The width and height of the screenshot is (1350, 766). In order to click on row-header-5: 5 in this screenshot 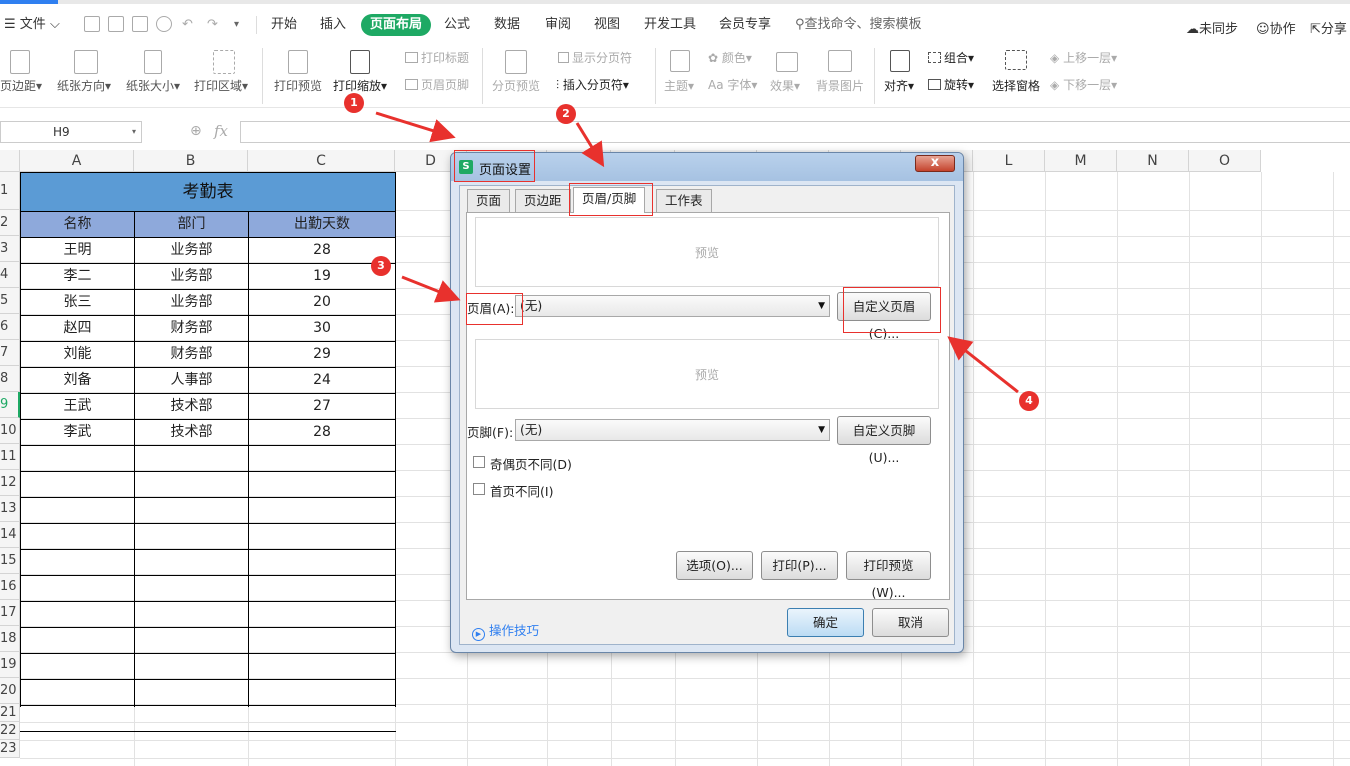, I will do `click(10, 301)`.